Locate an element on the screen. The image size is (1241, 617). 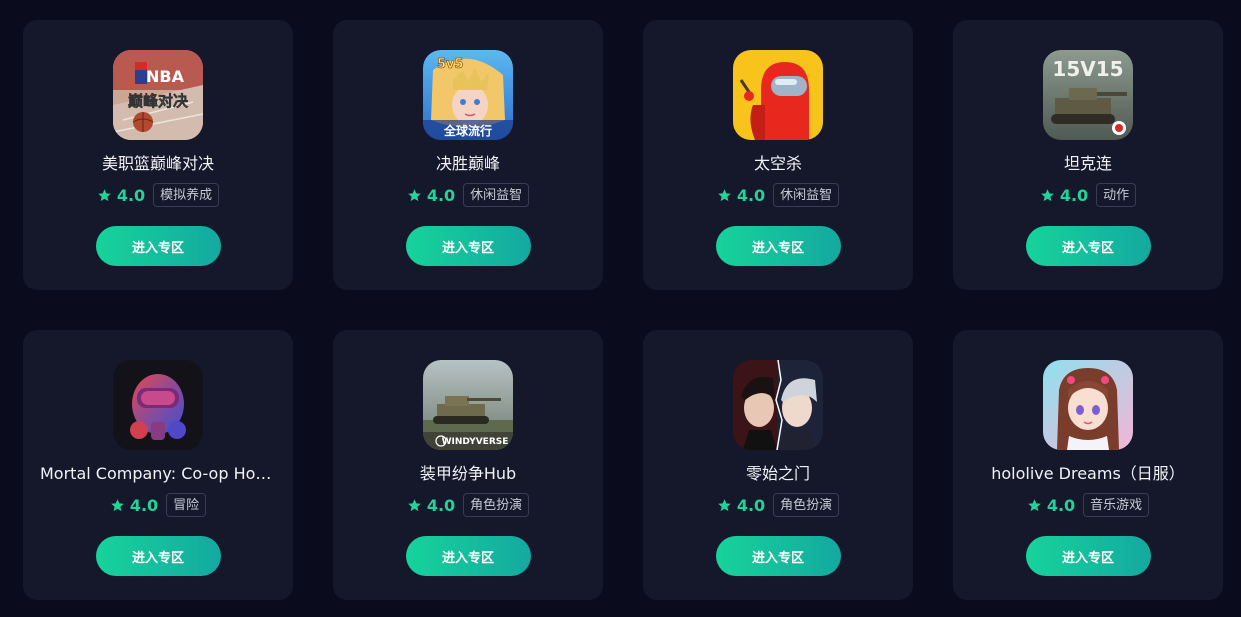
genre-tag: 动作 is located at coordinates (1116, 195).